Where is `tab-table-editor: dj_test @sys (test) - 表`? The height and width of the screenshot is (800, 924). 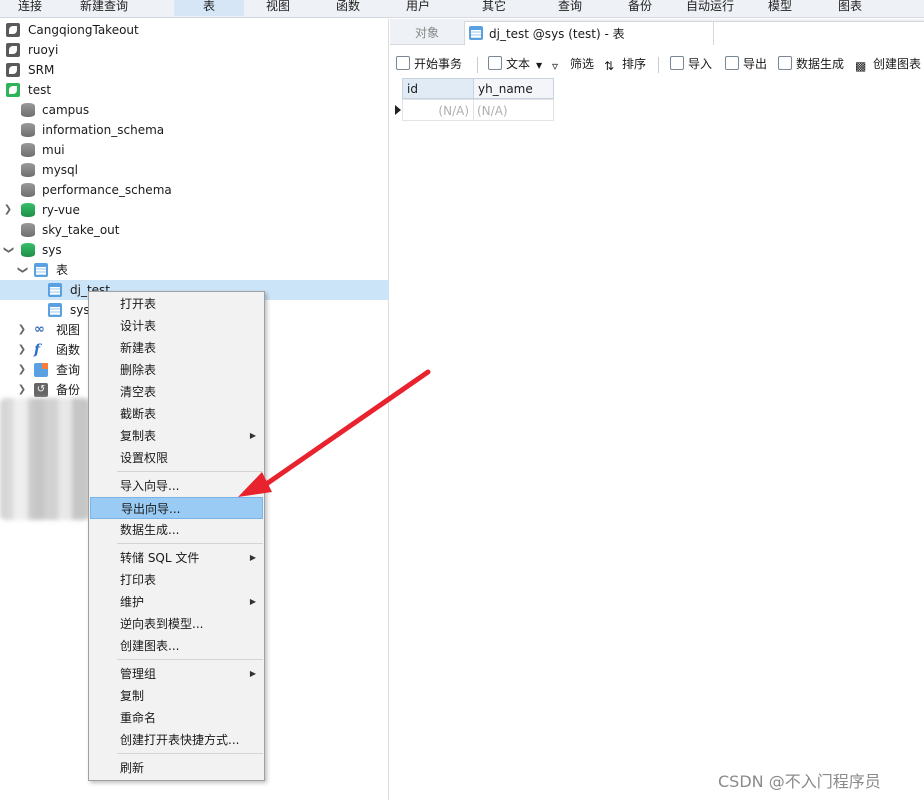 tab-table-editor: dj_test @sys (test) - 表 is located at coordinates (589, 33).